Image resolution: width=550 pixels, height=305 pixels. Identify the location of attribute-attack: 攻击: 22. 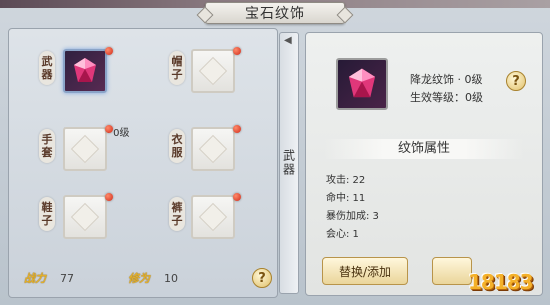
(346, 180).